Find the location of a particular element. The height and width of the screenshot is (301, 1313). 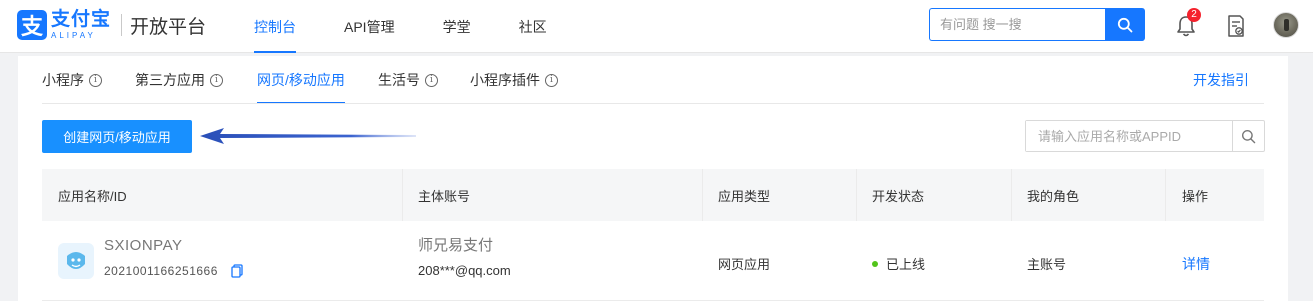

copy-icon is located at coordinates (237, 271).